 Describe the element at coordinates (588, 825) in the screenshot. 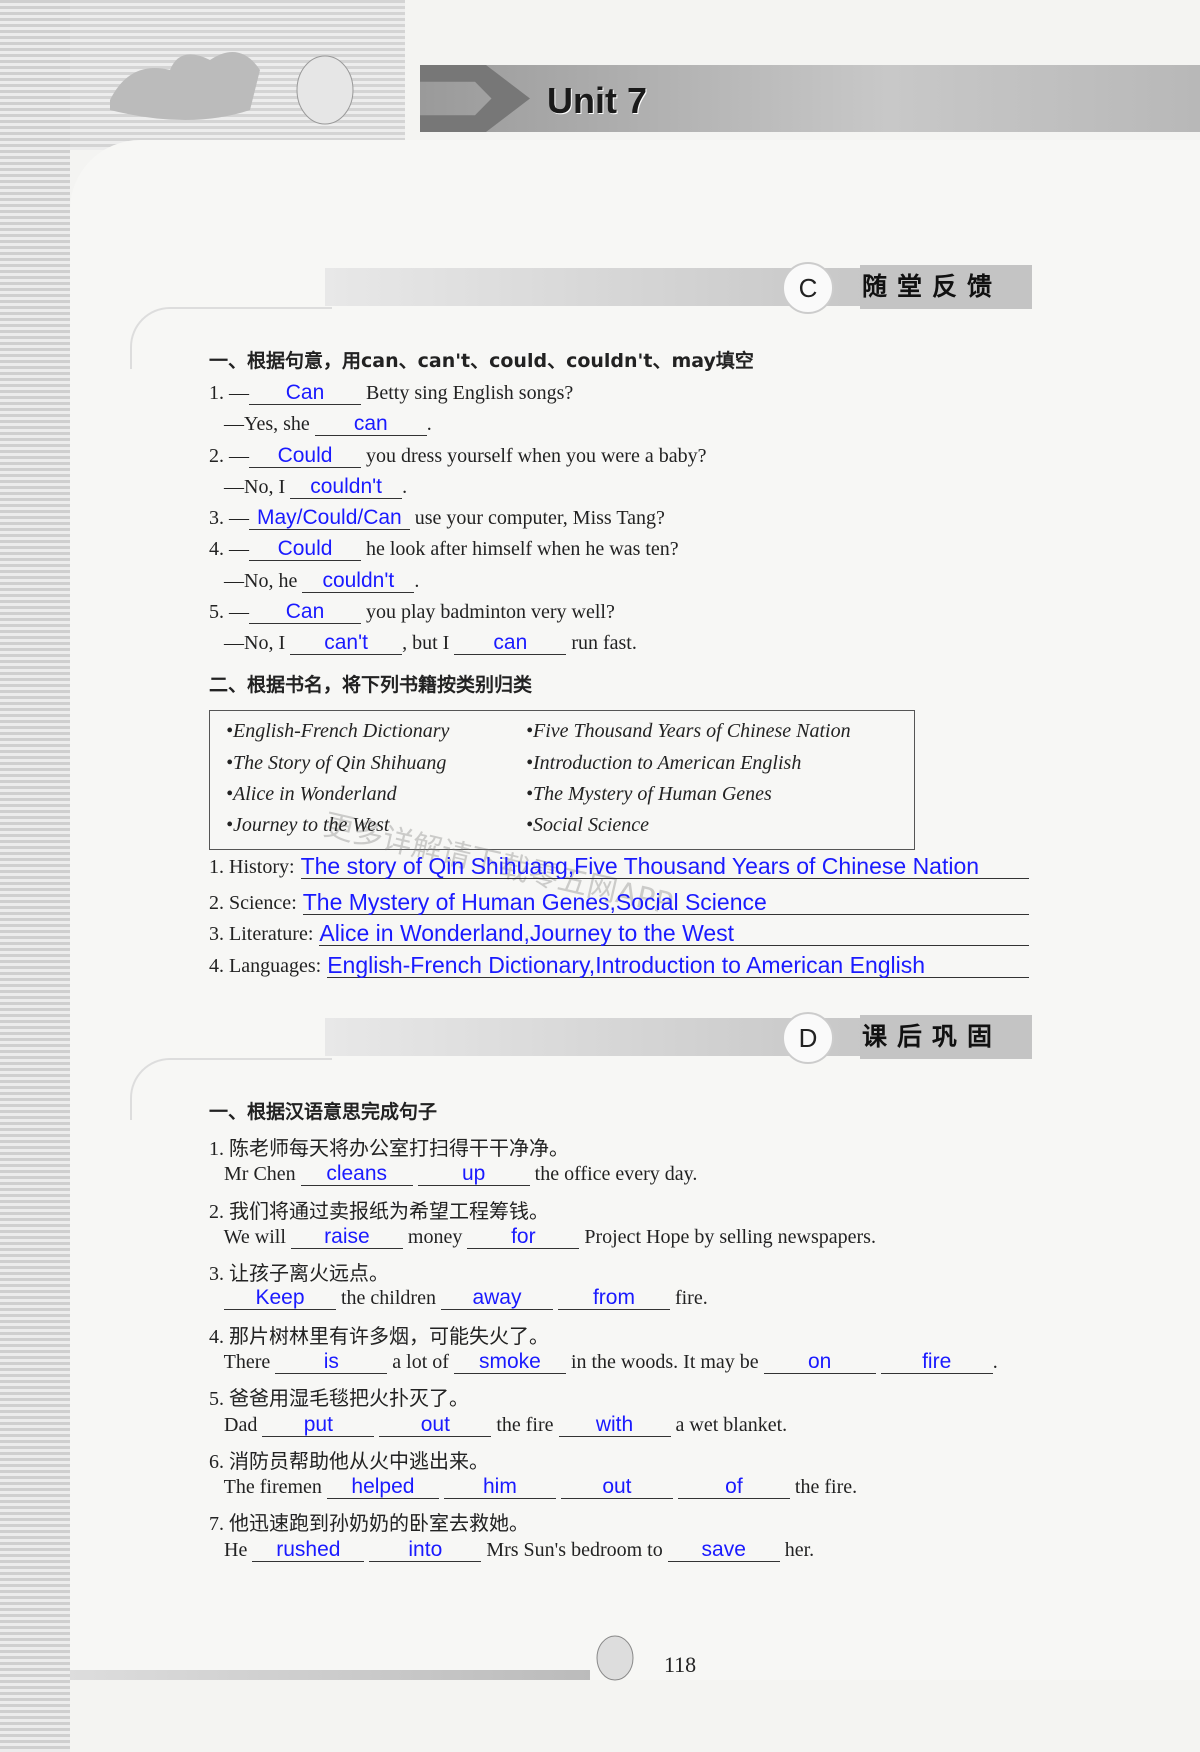

I see `book-item: •Social Science` at that location.